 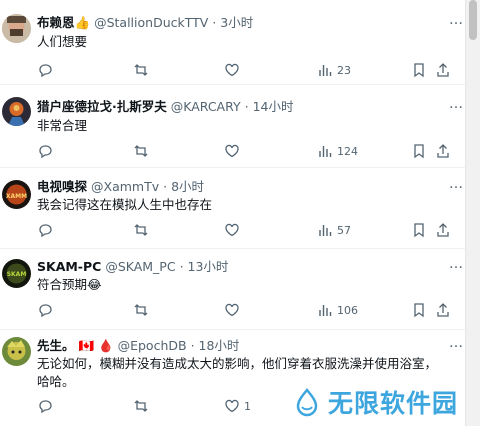 I want to click on views-count: 23, so click(x=344, y=70).